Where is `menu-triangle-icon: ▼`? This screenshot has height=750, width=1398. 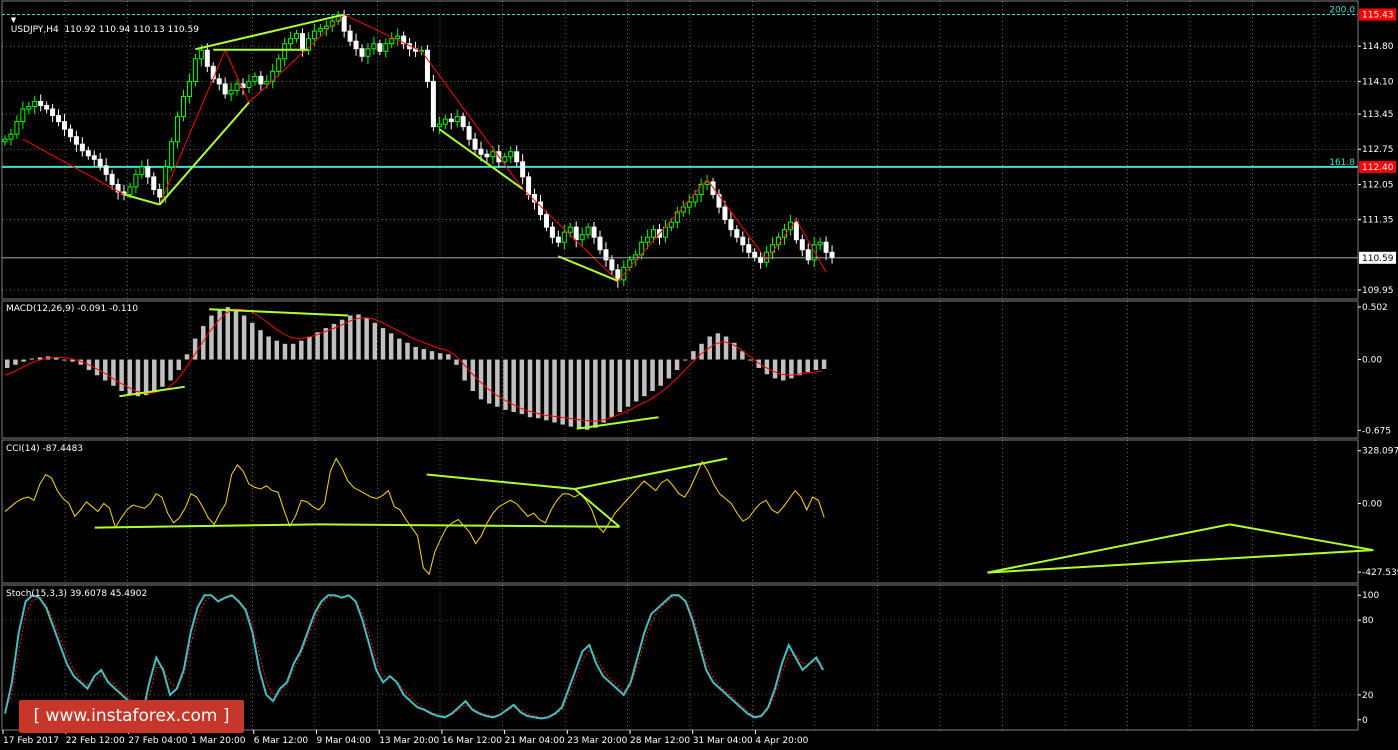
menu-triangle-icon: ▼ is located at coordinates (13, 20).